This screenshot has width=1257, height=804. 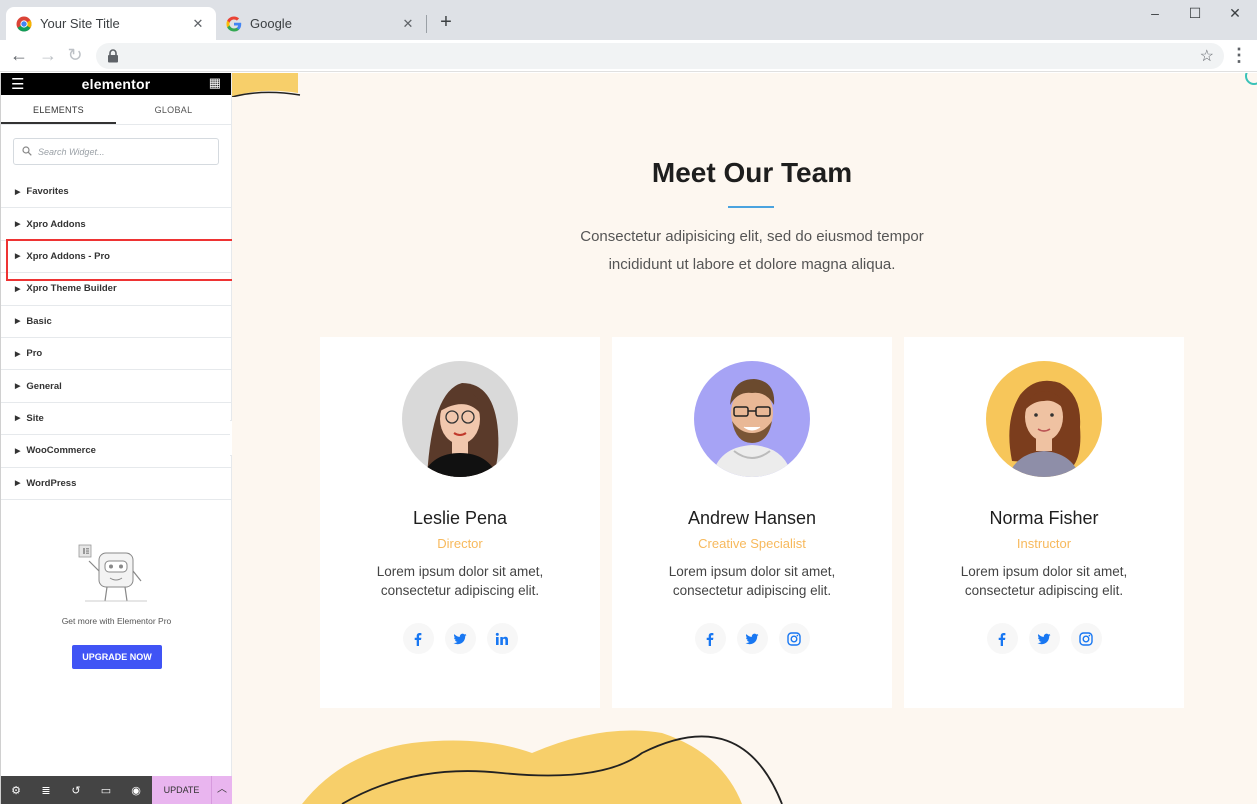 What do you see at coordinates (116, 386) in the screenshot?
I see `category-general: ▶ General` at bounding box center [116, 386].